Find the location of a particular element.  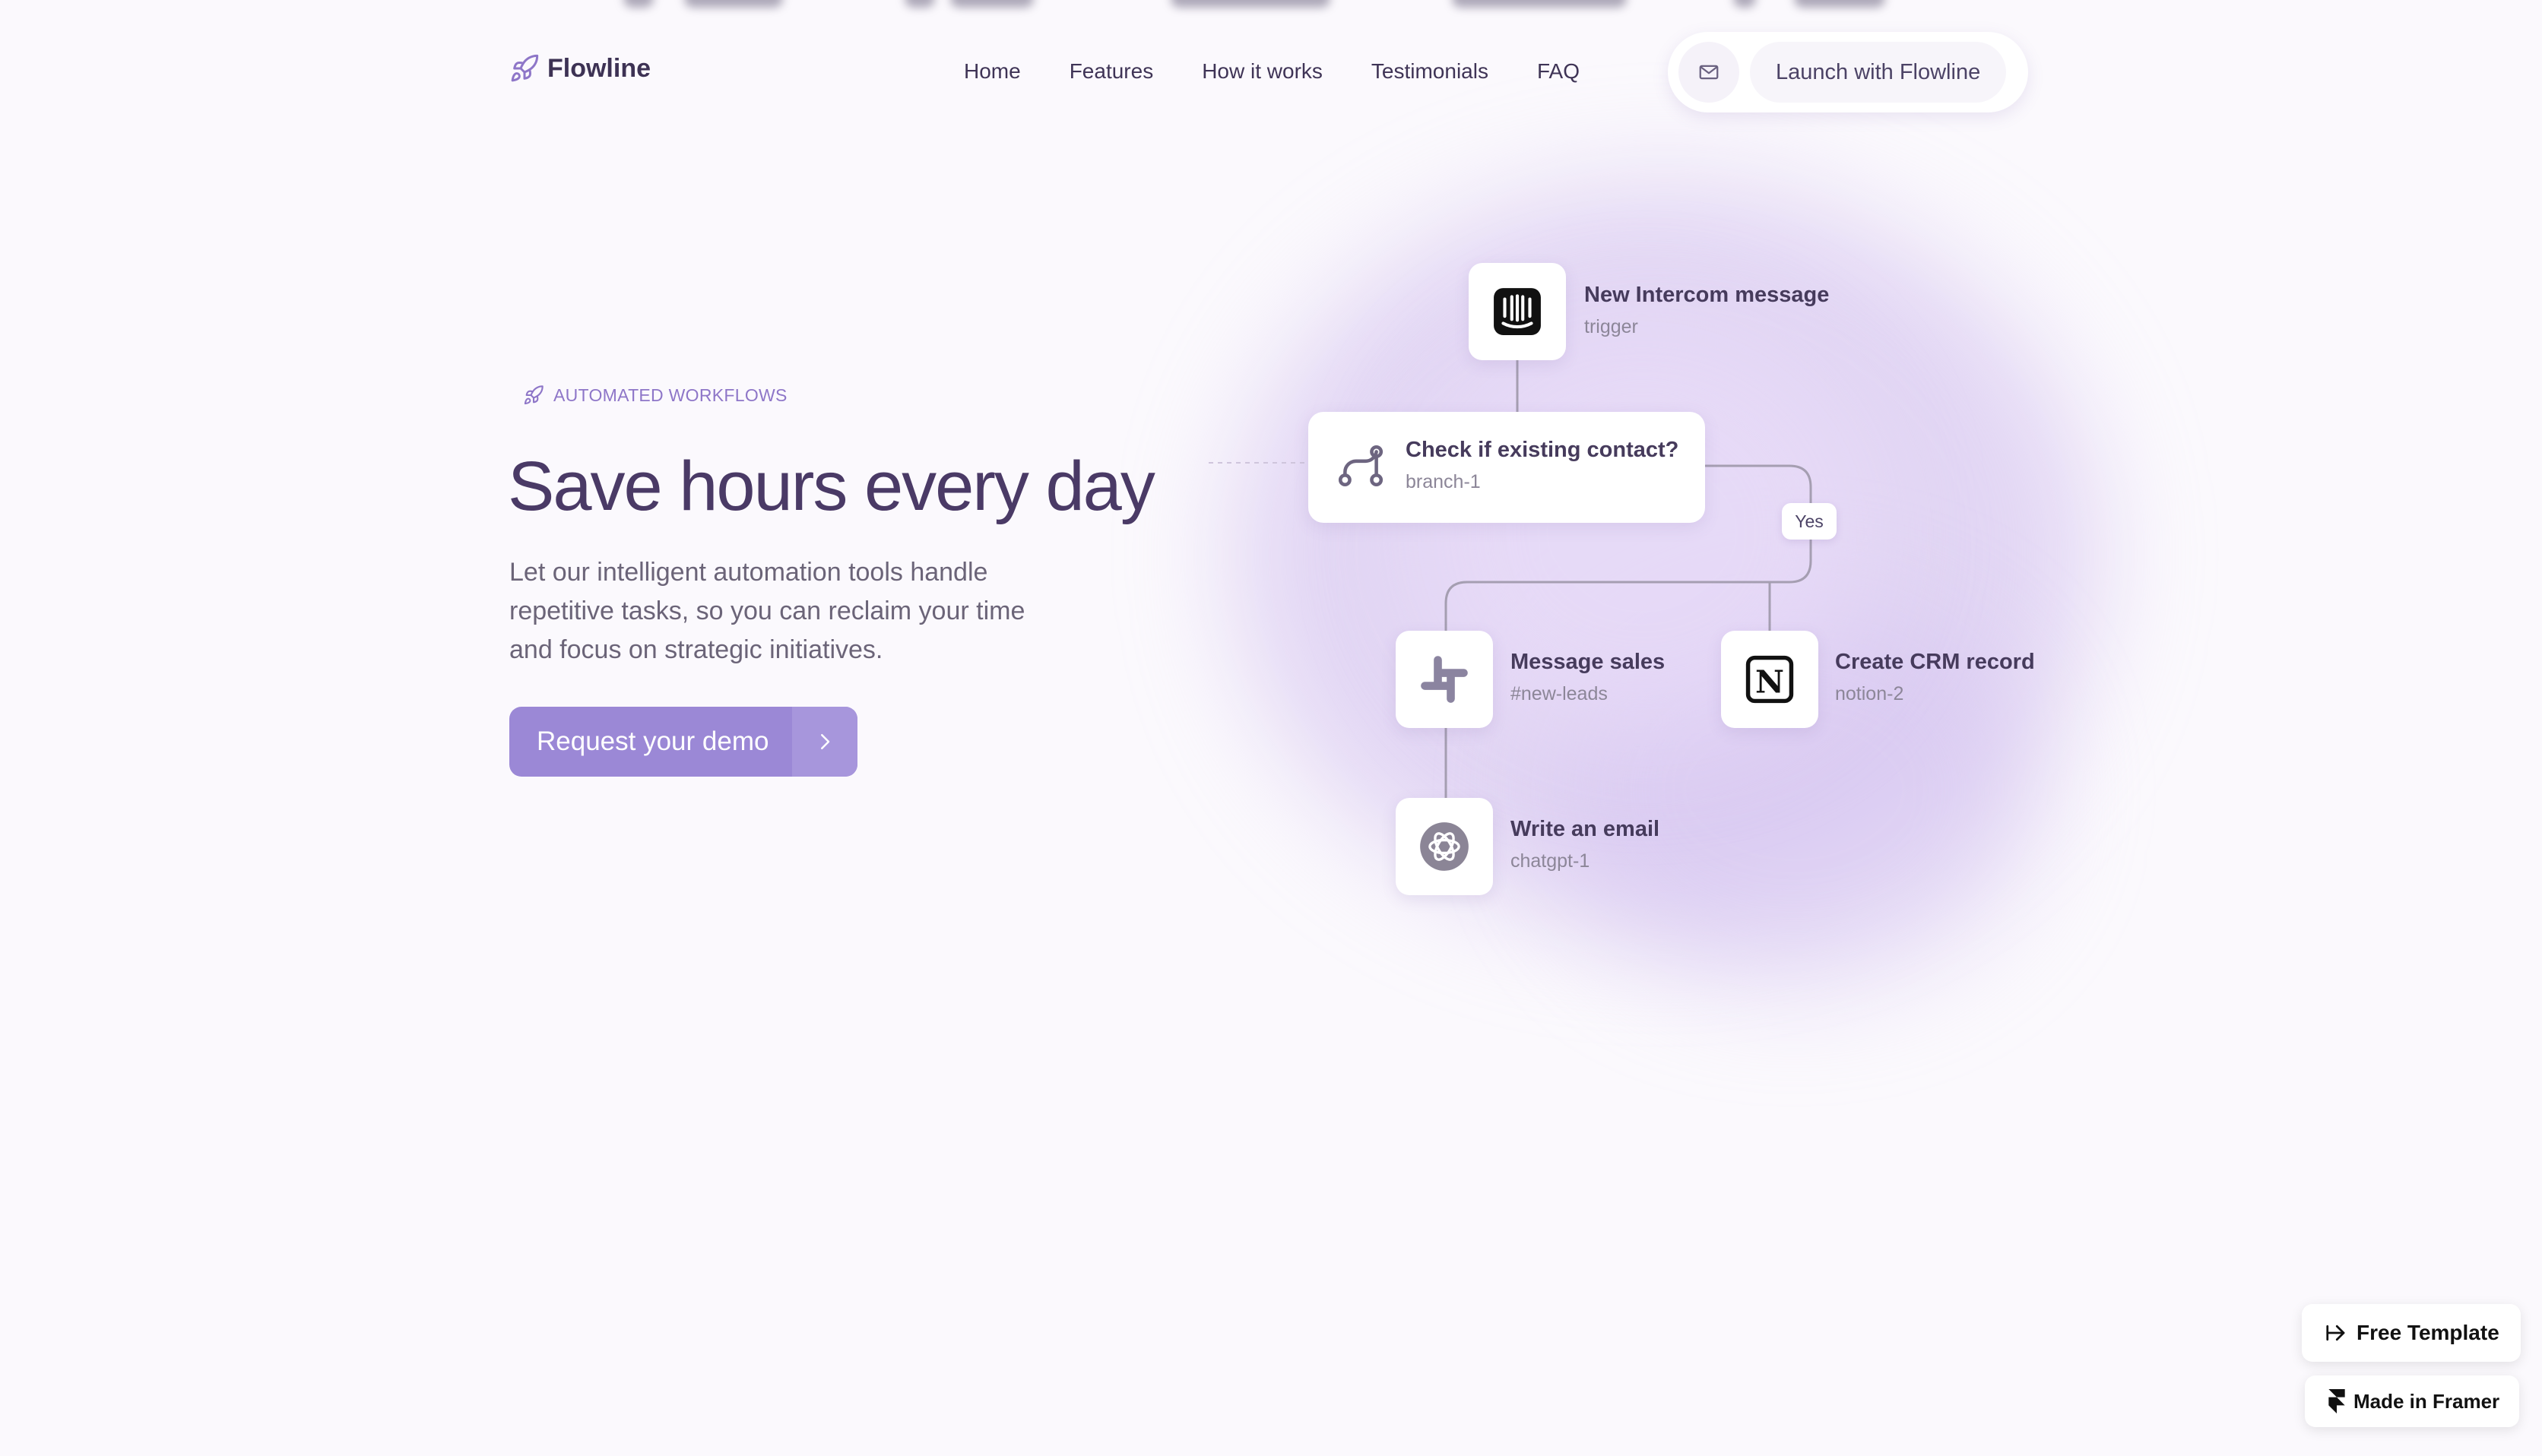

arrow-right-icon is located at coordinates (2335, 1333).